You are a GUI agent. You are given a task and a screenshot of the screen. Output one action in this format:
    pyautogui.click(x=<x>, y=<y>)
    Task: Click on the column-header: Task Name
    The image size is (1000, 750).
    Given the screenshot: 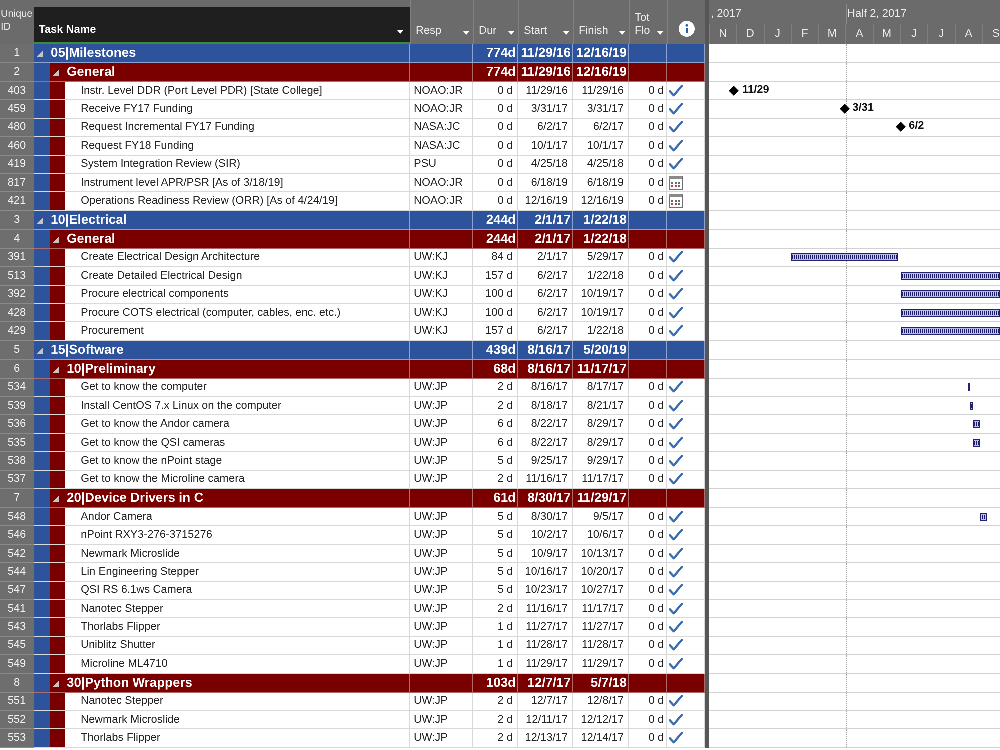 What is the action you would take?
    pyautogui.click(x=222, y=25)
    